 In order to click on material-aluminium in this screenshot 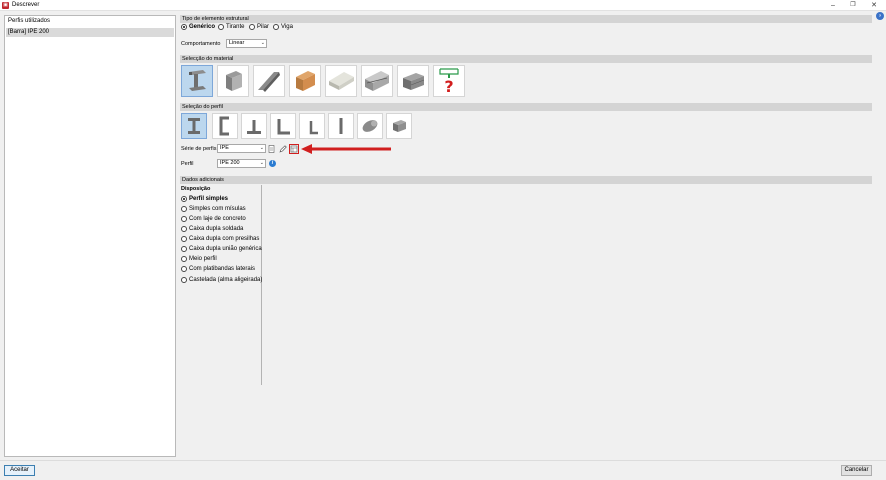, I will do `click(377, 81)`.